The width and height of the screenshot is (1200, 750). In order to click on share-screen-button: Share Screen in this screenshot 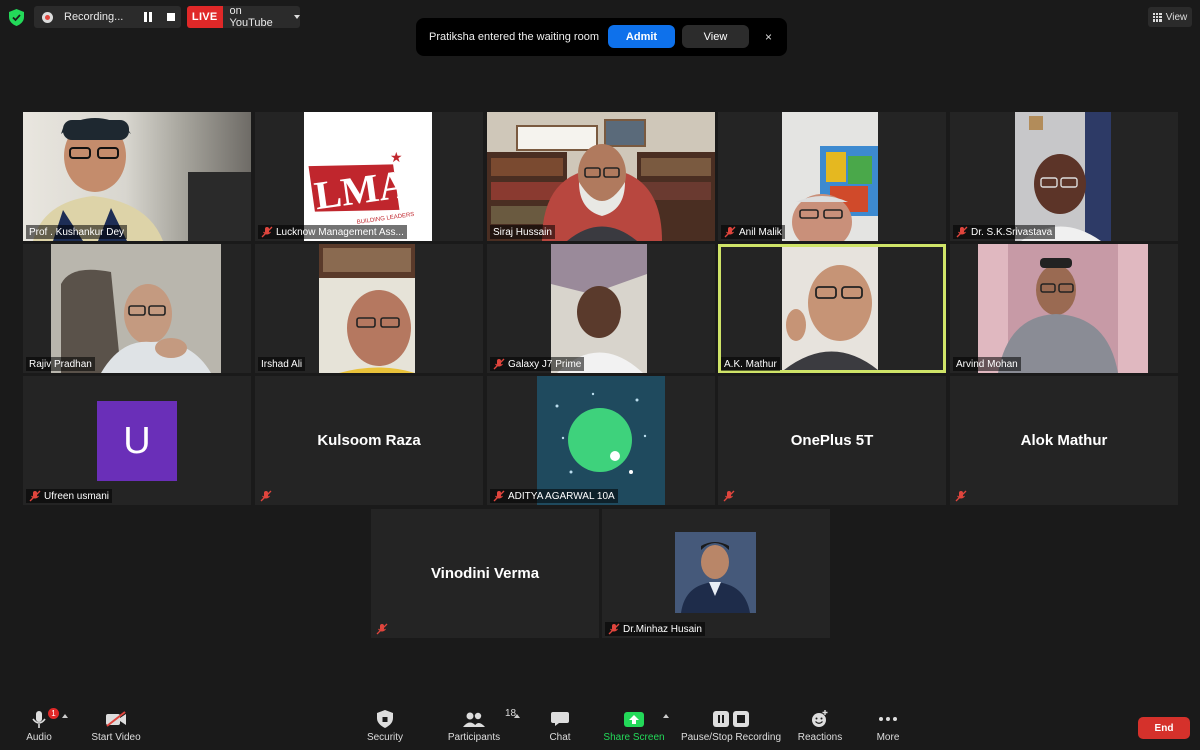, I will do `click(634, 728)`.